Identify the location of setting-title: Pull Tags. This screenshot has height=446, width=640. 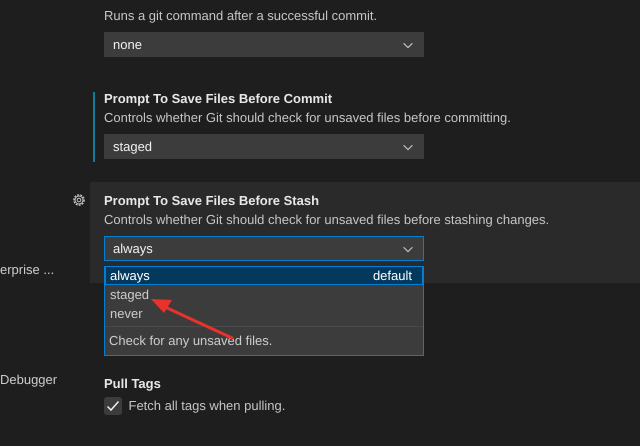
(133, 384).